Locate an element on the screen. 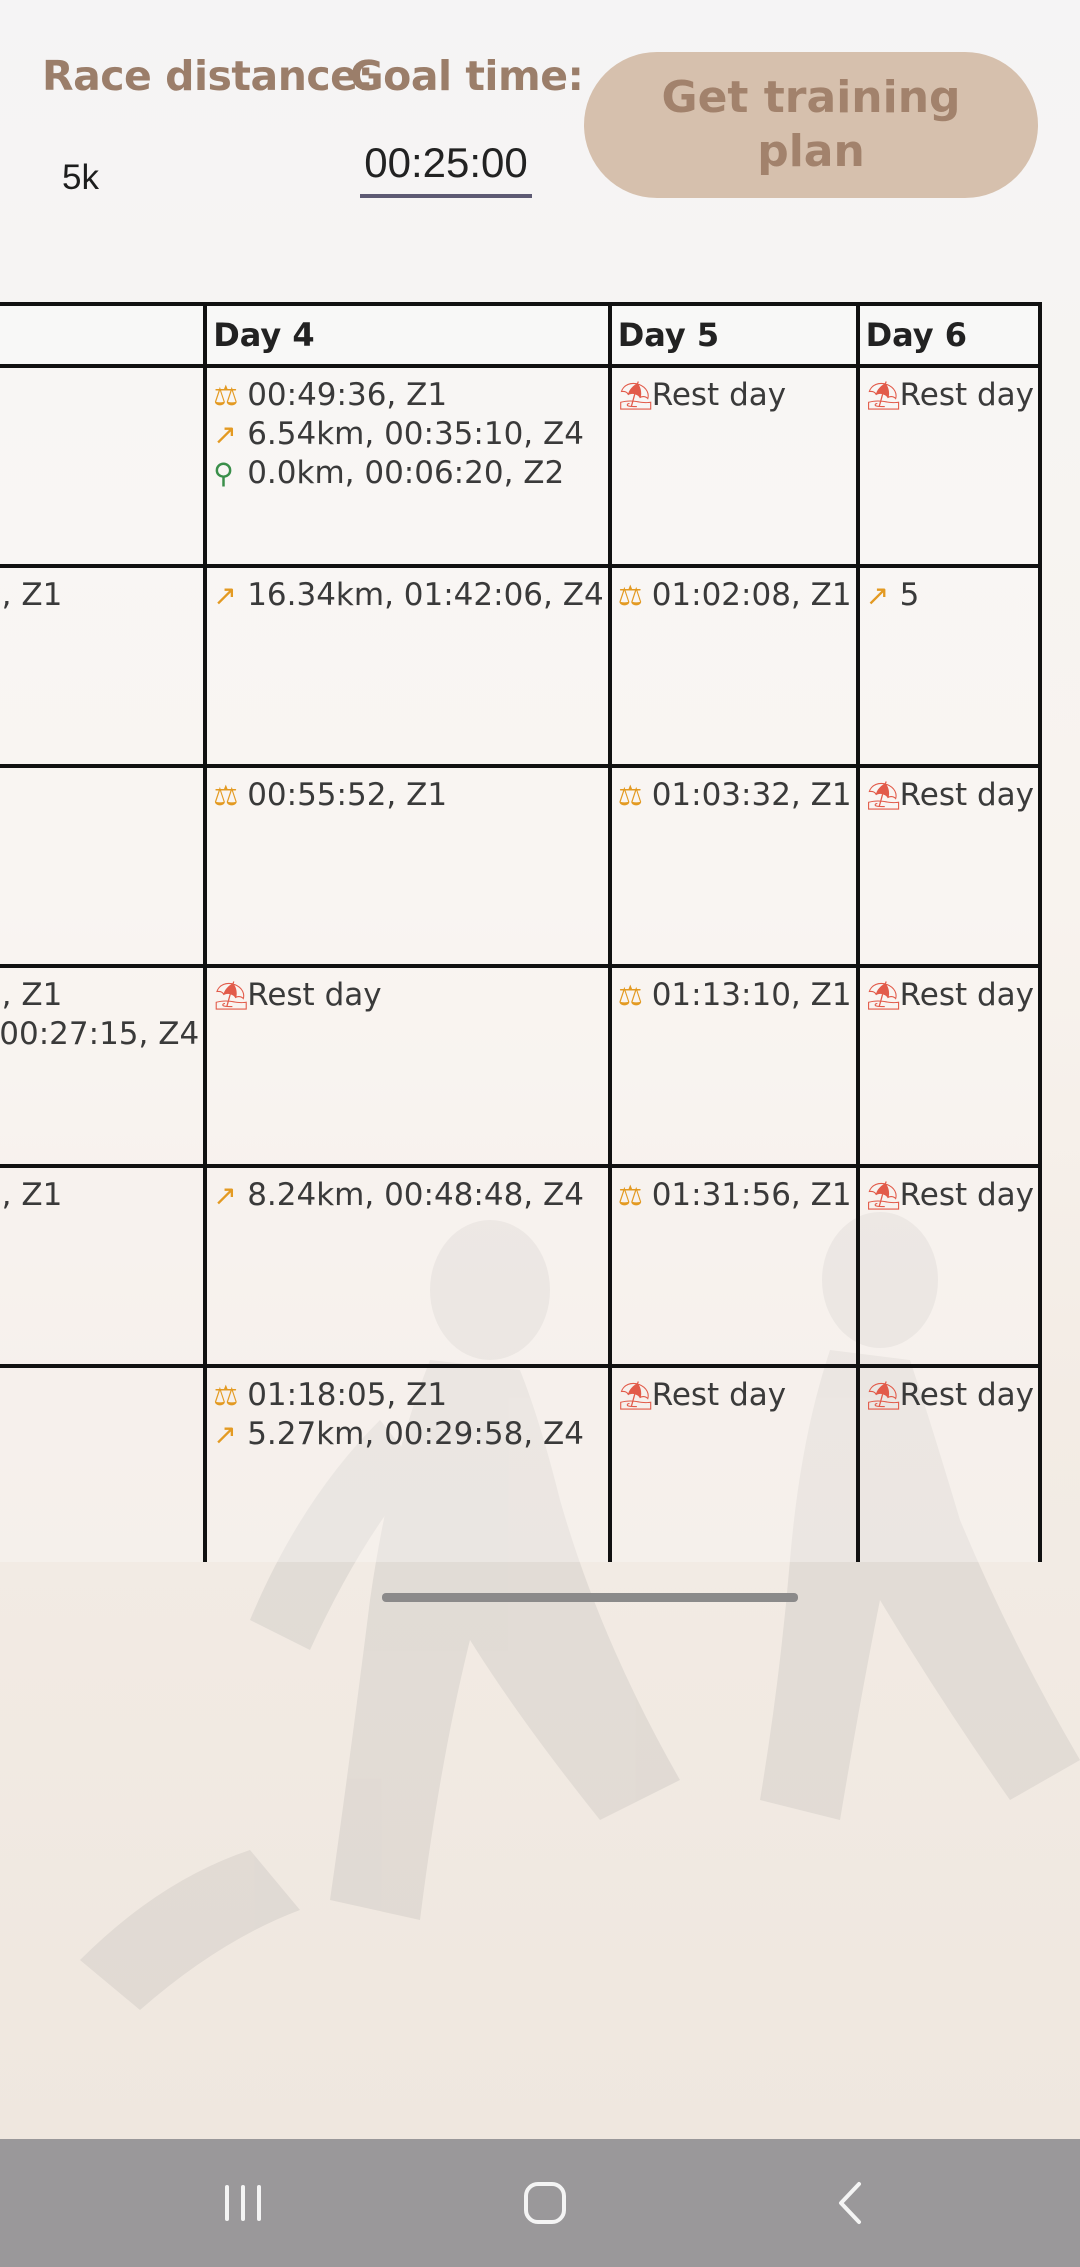 The image size is (1080, 2267). workout-entry: ⚖ 01:02:08, Z1 is located at coordinates (735, 595).